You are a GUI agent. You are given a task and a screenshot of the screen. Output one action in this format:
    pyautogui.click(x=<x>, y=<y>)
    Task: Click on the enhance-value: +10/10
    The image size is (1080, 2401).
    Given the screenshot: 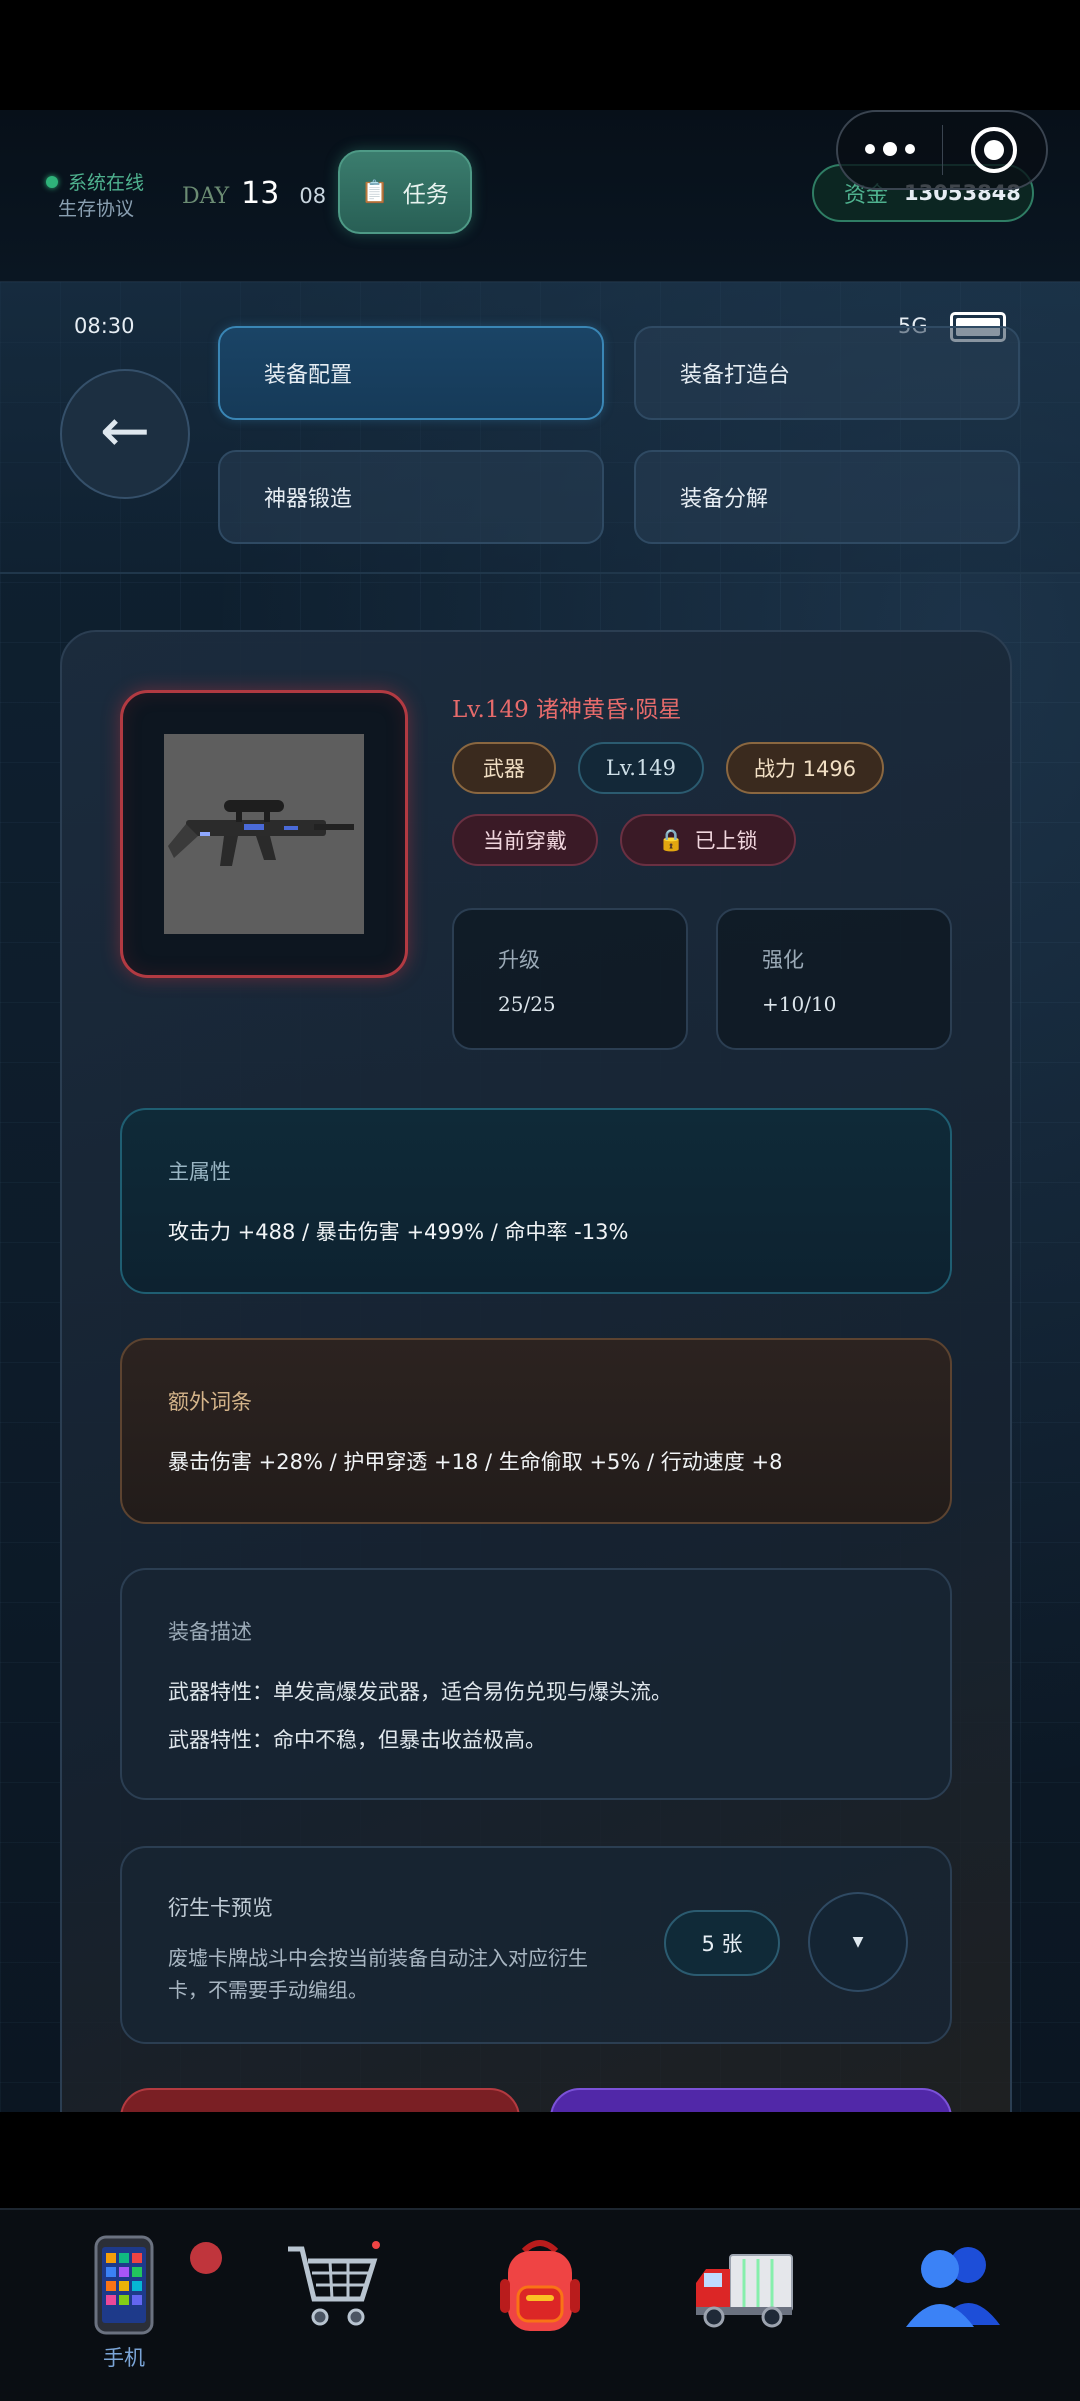 What is the action you would take?
    pyautogui.click(x=799, y=1004)
    